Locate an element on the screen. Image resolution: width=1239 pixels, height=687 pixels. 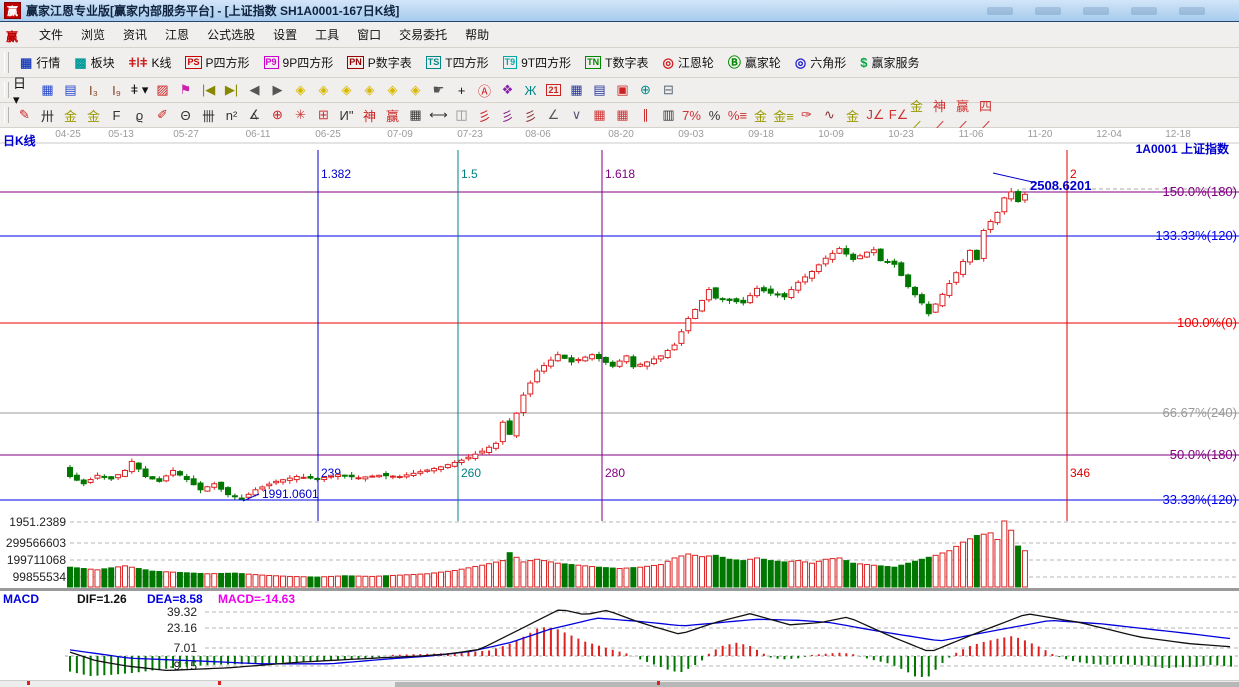
menu-item-tools: 工具 is located at coordinates (327, 34).